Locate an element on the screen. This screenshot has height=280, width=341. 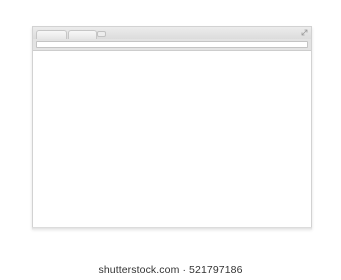
new-tab-icon is located at coordinates (101, 34).